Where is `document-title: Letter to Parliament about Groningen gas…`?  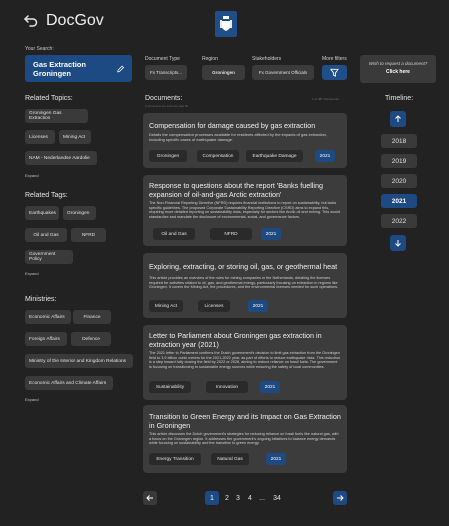 document-title: Letter to Parliament about Groningen gas… is located at coordinates (245, 340).